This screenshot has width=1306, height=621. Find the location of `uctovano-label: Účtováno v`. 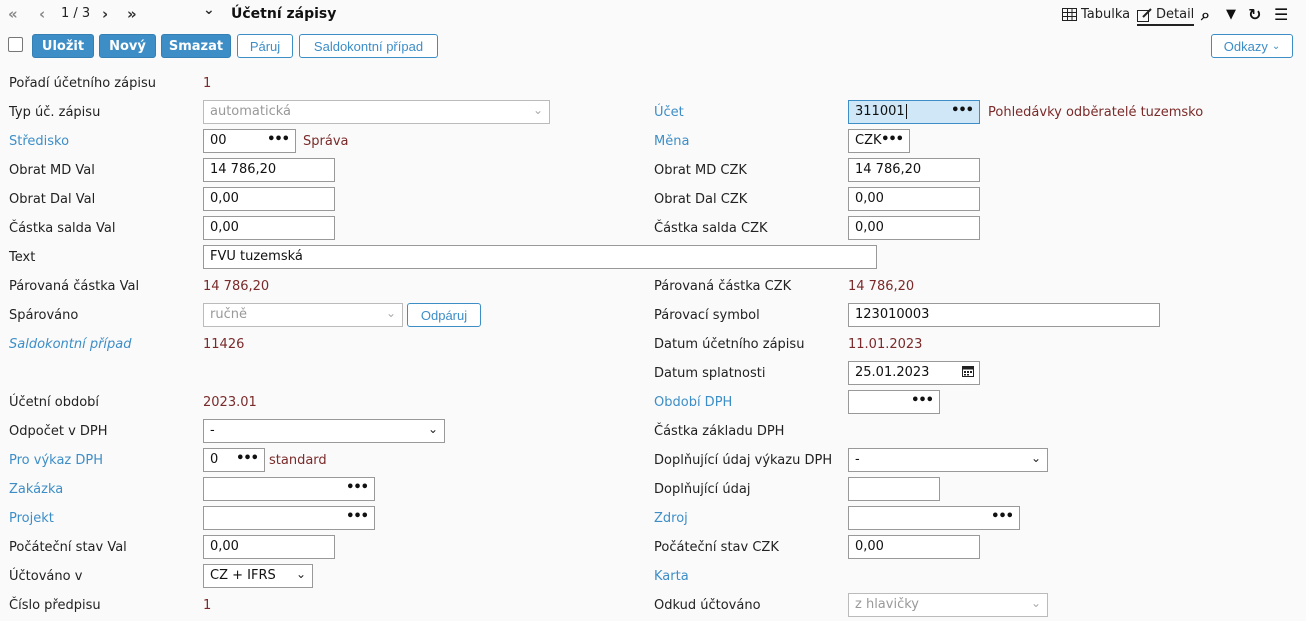

uctovano-label: Účtováno v is located at coordinates (46, 576).